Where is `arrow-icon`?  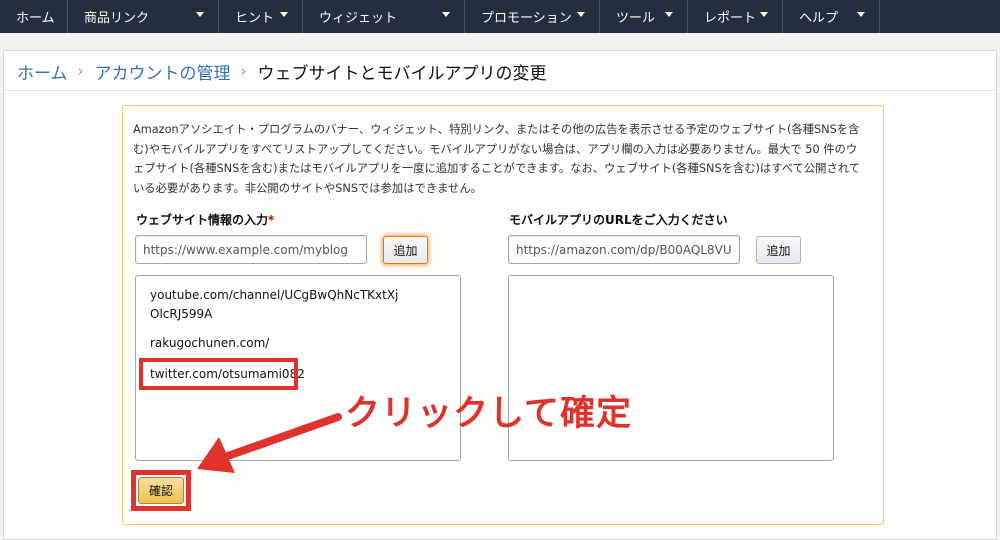 arrow-icon is located at coordinates (269, 443).